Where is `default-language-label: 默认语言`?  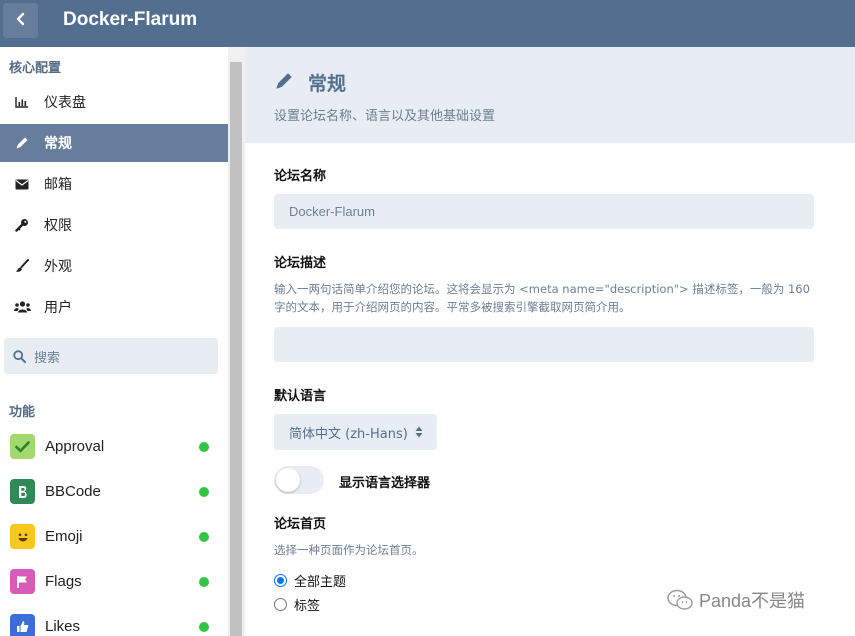
default-language-label: 默认语言 is located at coordinates (300, 396).